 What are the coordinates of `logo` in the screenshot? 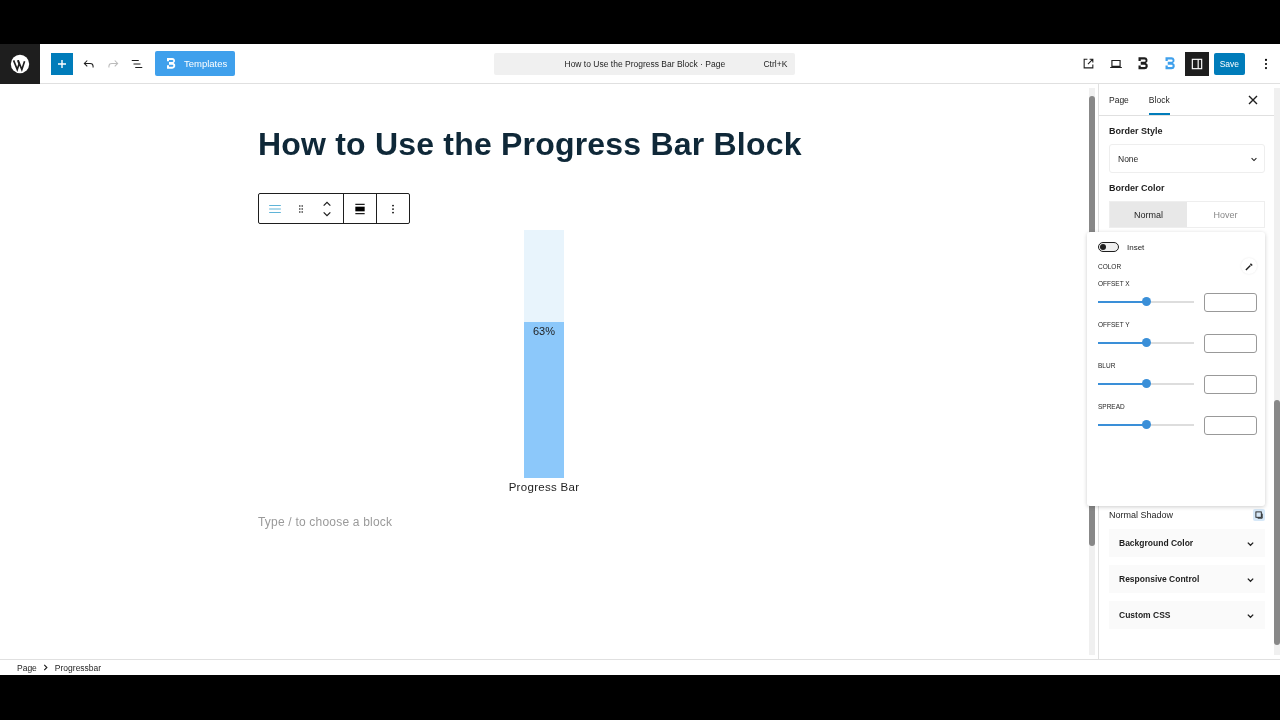 It's located at (20, 63).